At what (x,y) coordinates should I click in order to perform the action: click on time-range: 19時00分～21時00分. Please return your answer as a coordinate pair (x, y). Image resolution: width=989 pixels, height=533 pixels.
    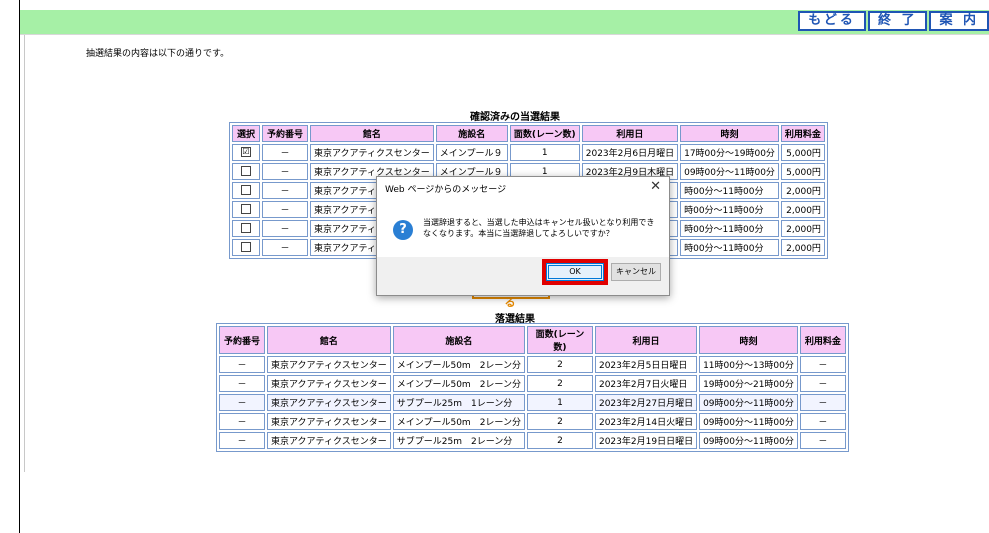
    Looking at the image, I should click on (748, 383).